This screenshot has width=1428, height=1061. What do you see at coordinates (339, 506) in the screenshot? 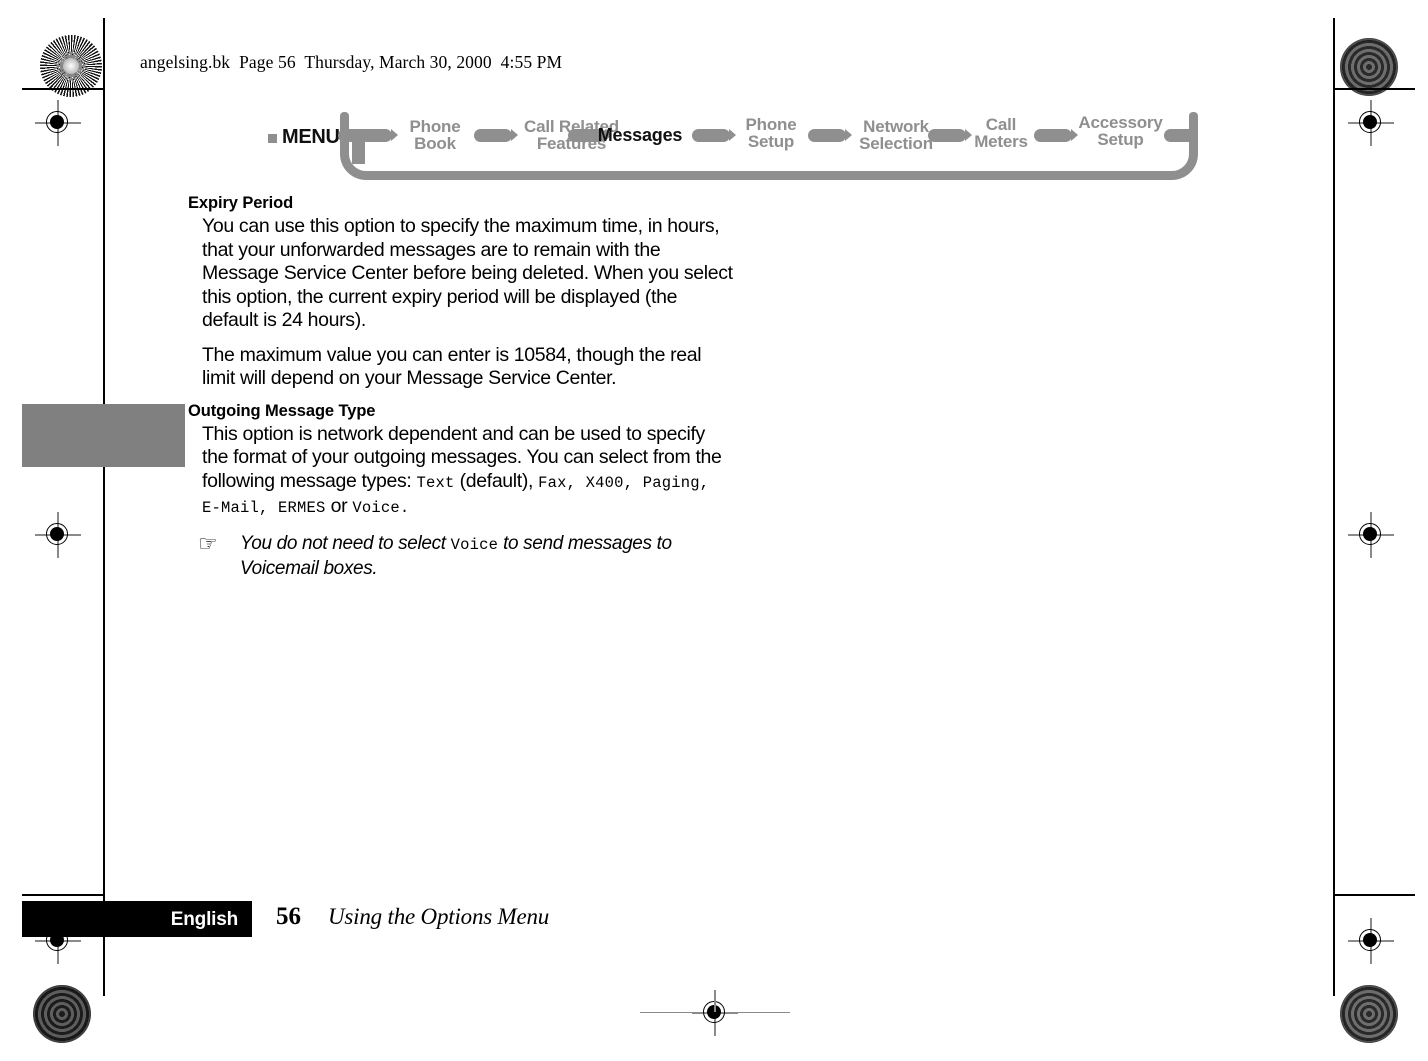
I see `conjunction-or: or` at bounding box center [339, 506].